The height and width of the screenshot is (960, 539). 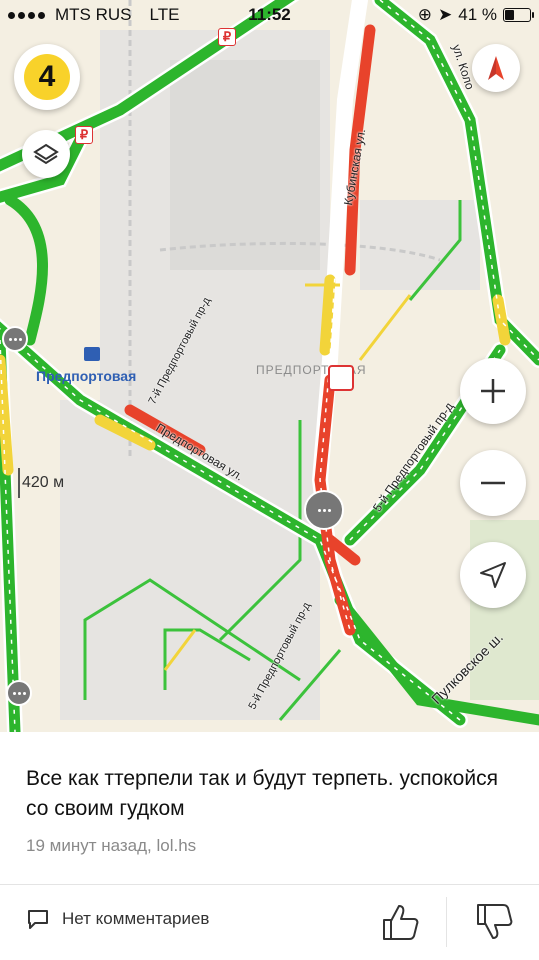 I want to click on my-location-button, so click(x=493, y=575).